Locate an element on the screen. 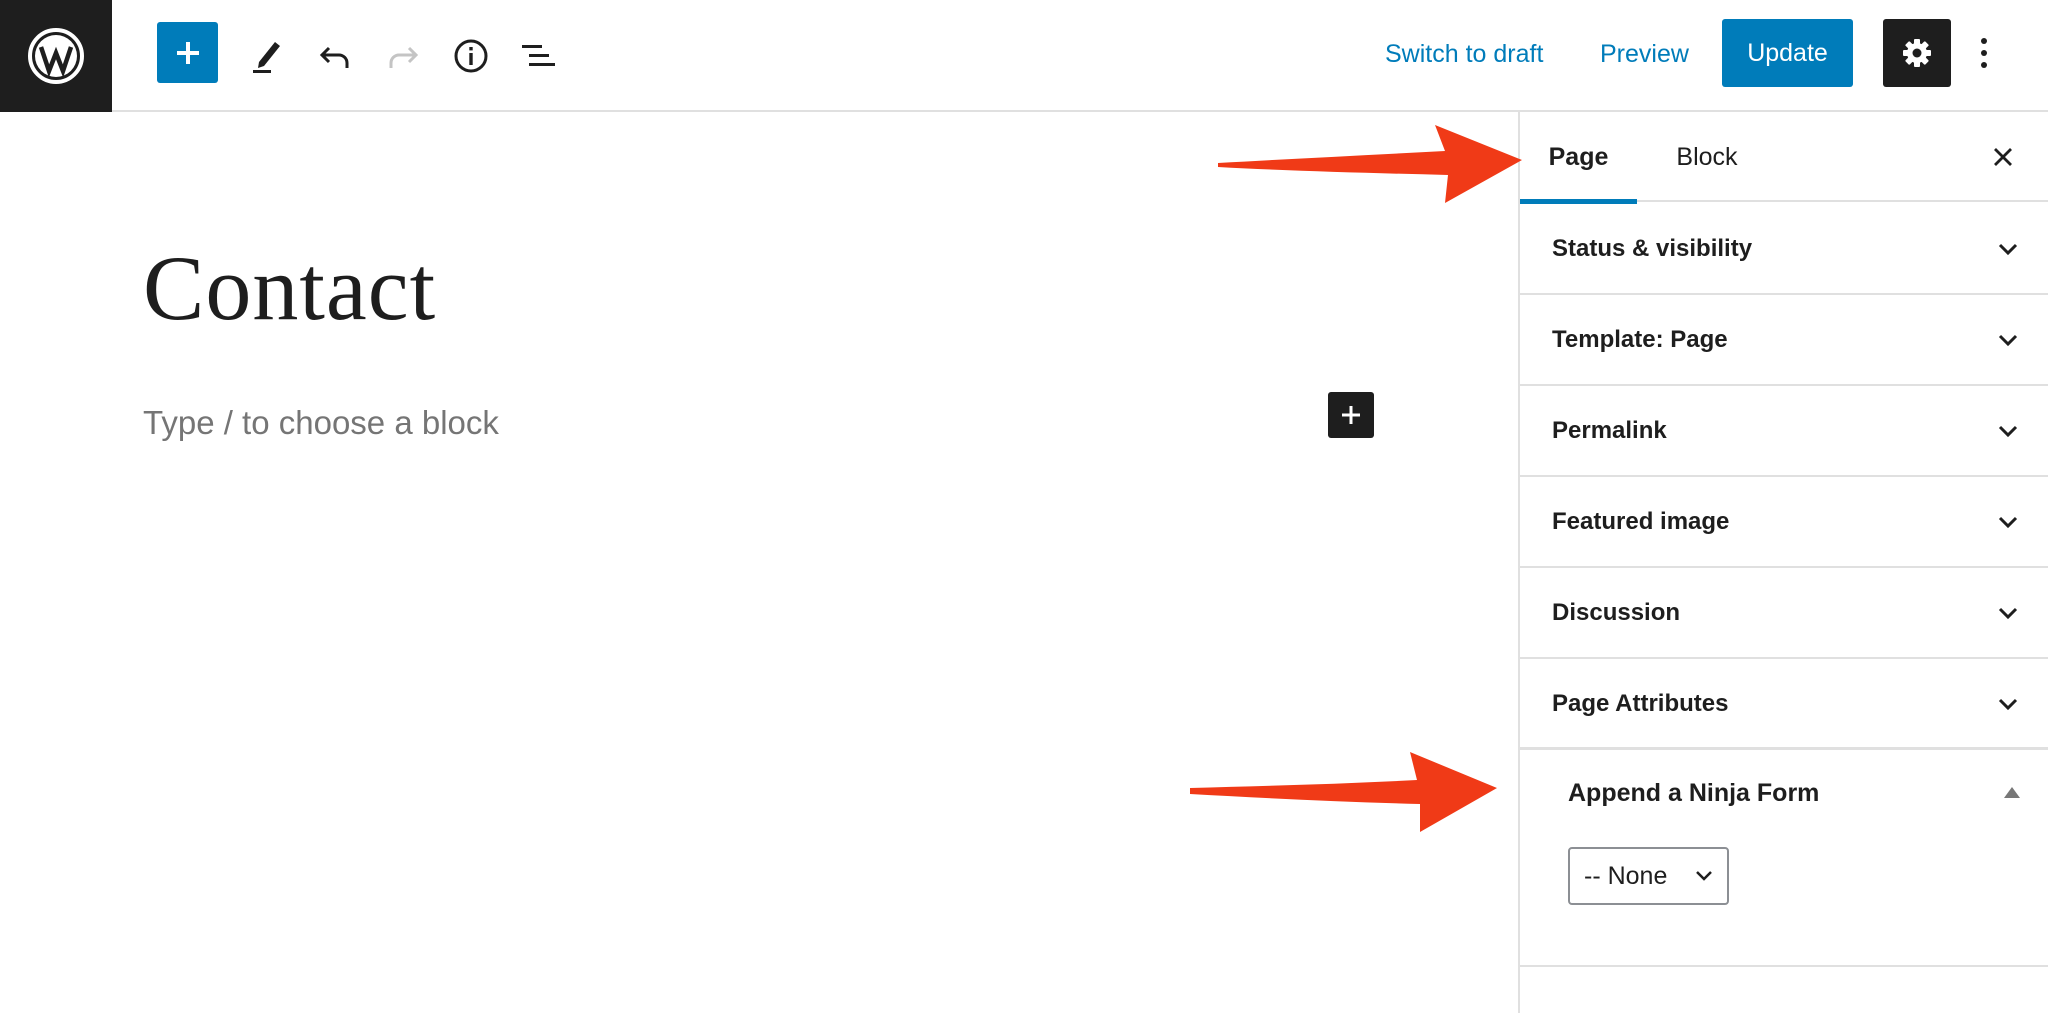 Image resolution: width=2048 pixels, height=1013 pixels. editor-toolbar: Switch to draft Preview Update is located at coordinates (1024, 56).